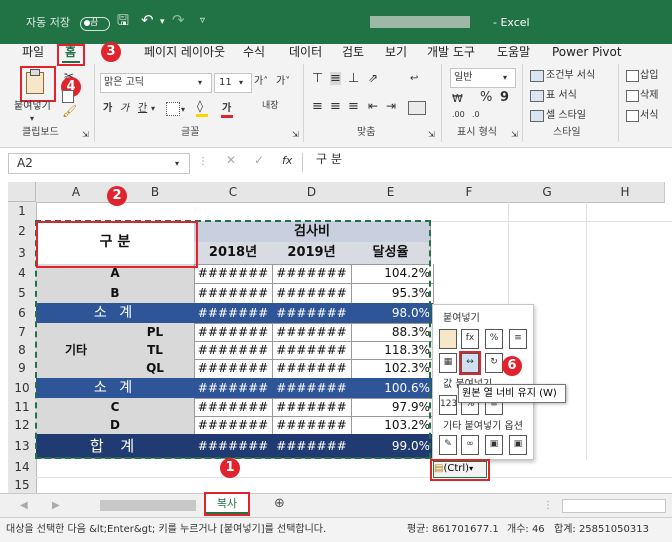  I want to click on align-middle-icon: ≡, so click(335, 78).